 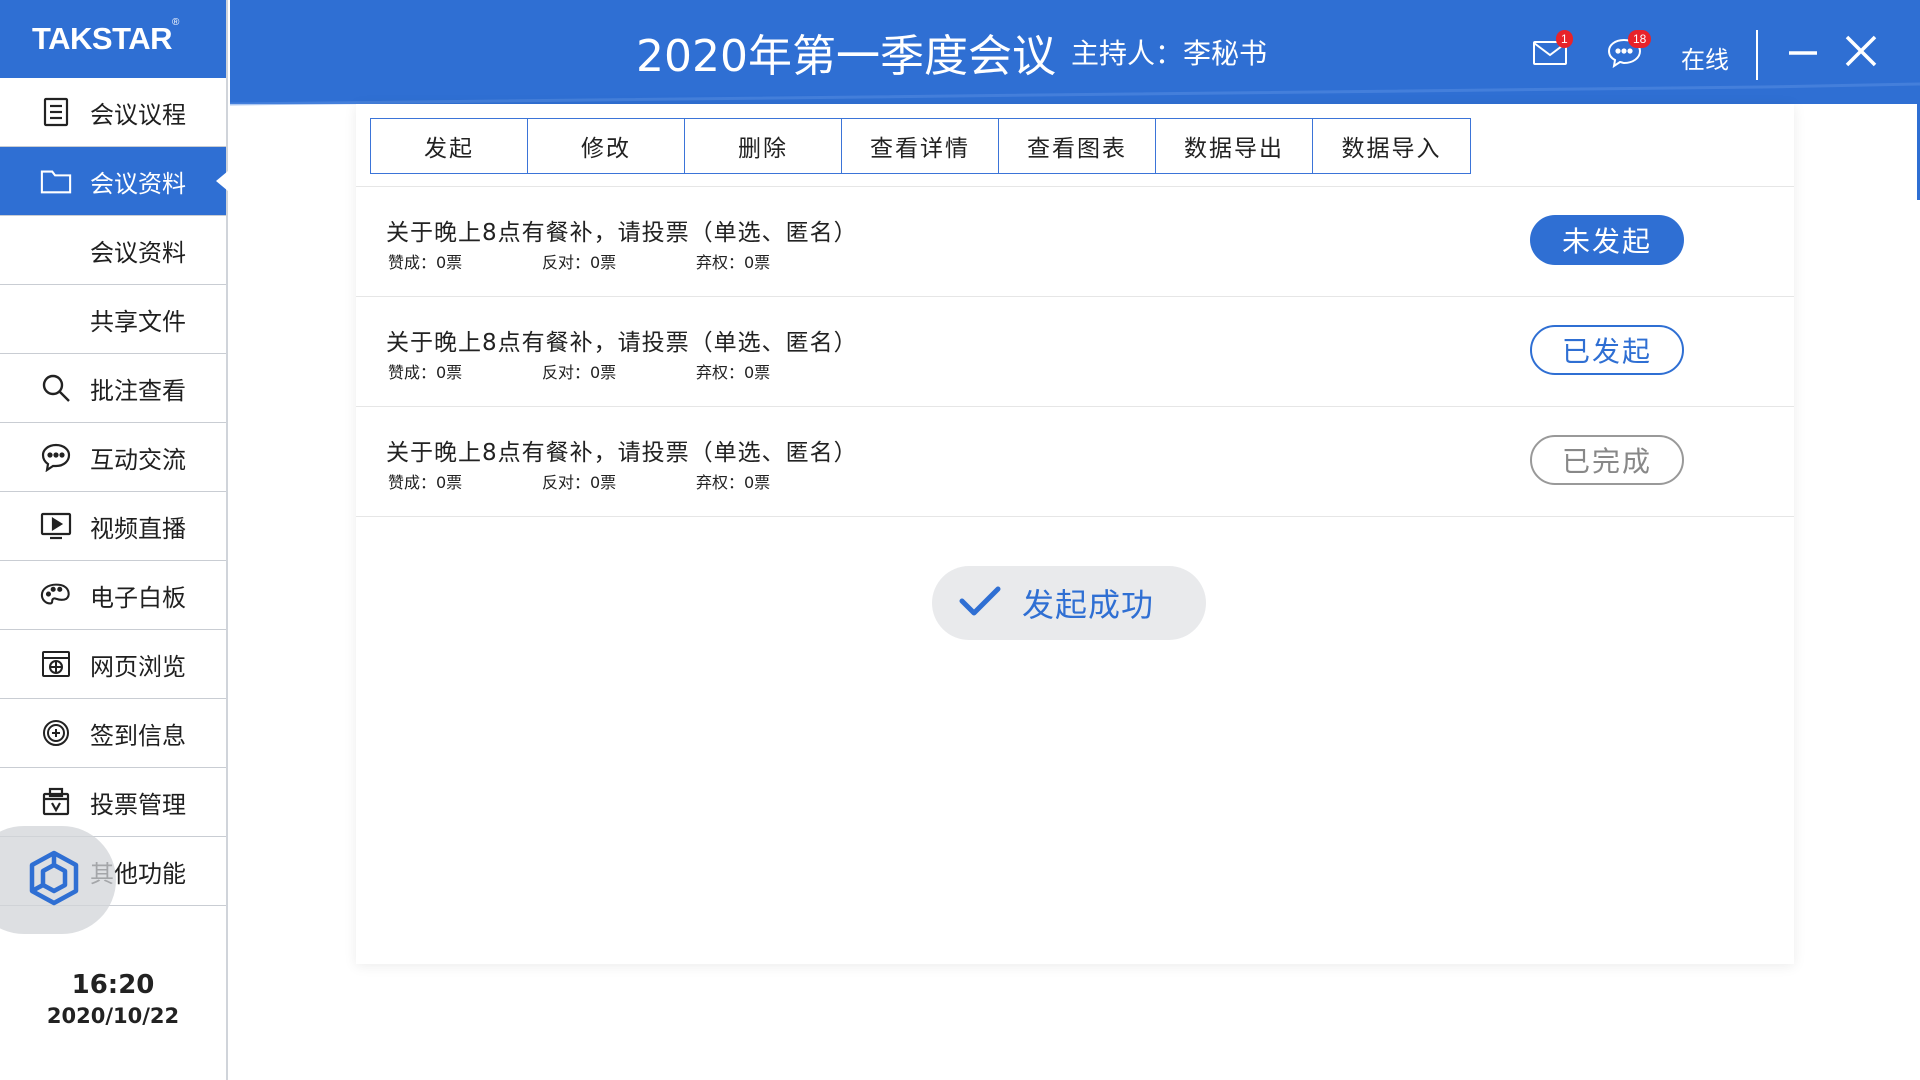 What do you see at coordinates (138, 459) in the screenshot?
I see `sidebar-item-label: 互动交流` at bounding box center [138, 459].